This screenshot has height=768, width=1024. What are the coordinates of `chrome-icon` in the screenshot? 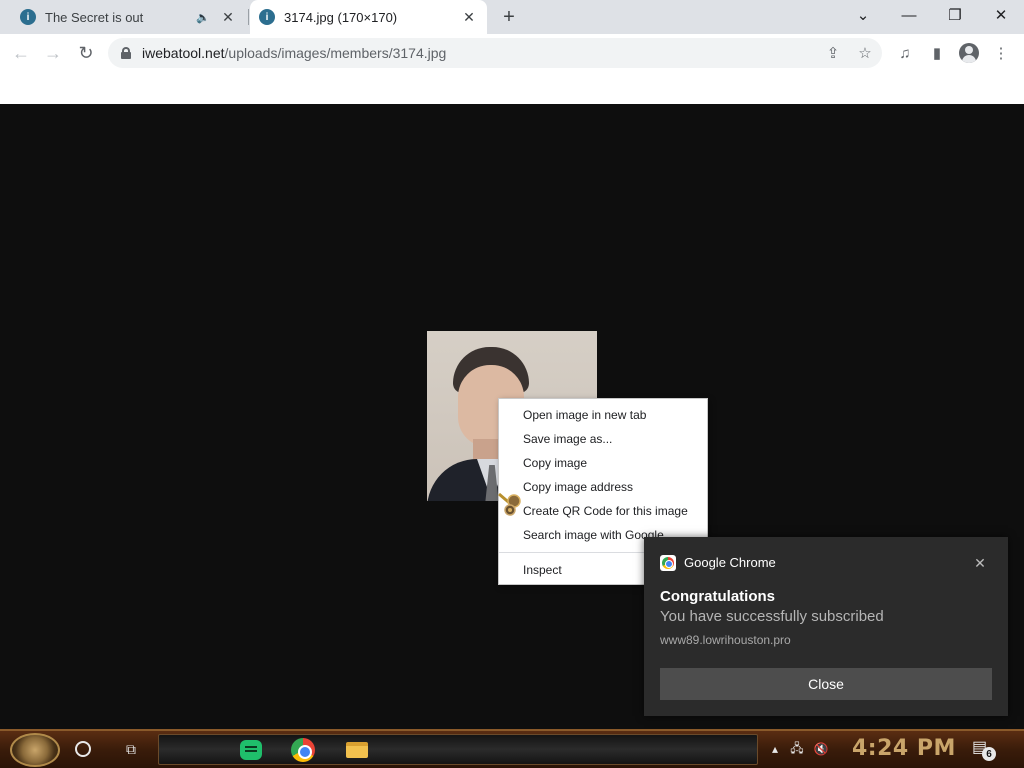 It's located at (668, 563).